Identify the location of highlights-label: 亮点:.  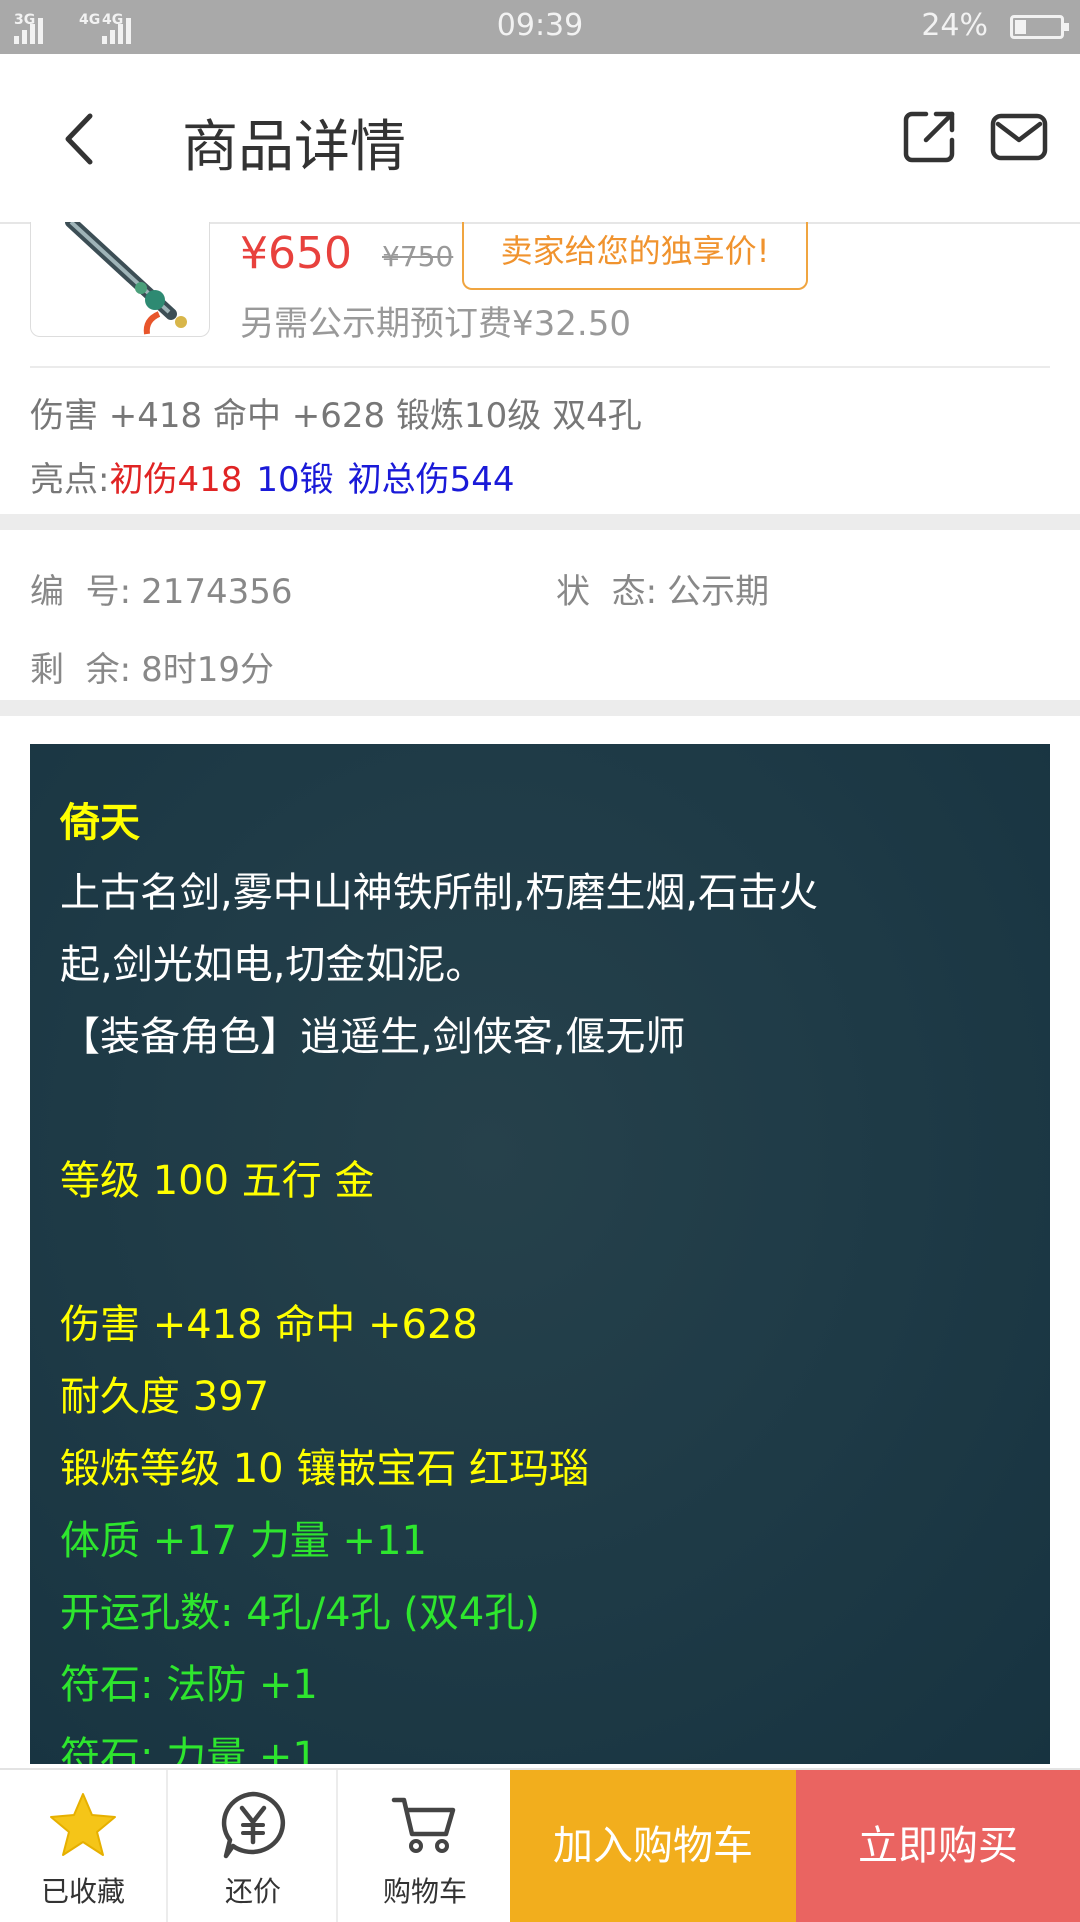
(70, 480).